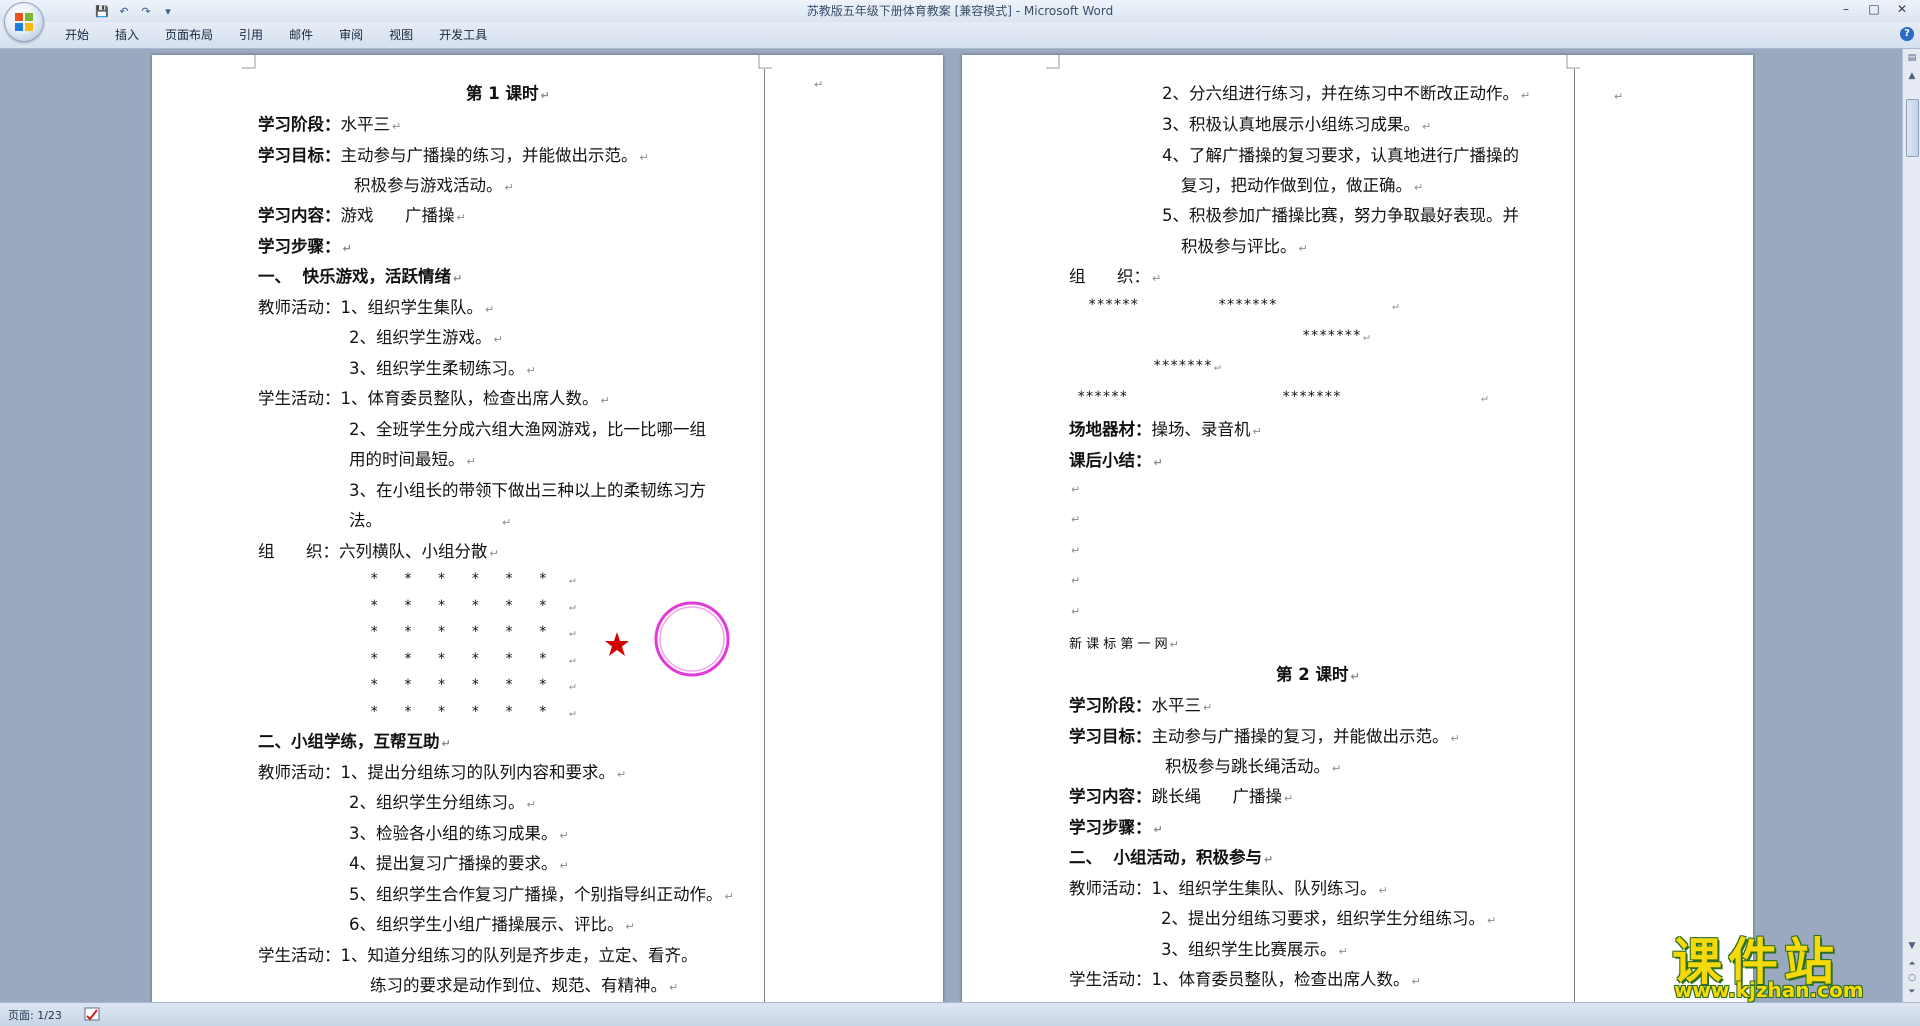 The width and height of the screenshot is (1920, 1026). Describe the element at coordinates (541, 894) in the screenshot. I see `teacher-activity-row: 5、组织学生合作复习广播操，个别指导纠正动作。 ↵` at that location.